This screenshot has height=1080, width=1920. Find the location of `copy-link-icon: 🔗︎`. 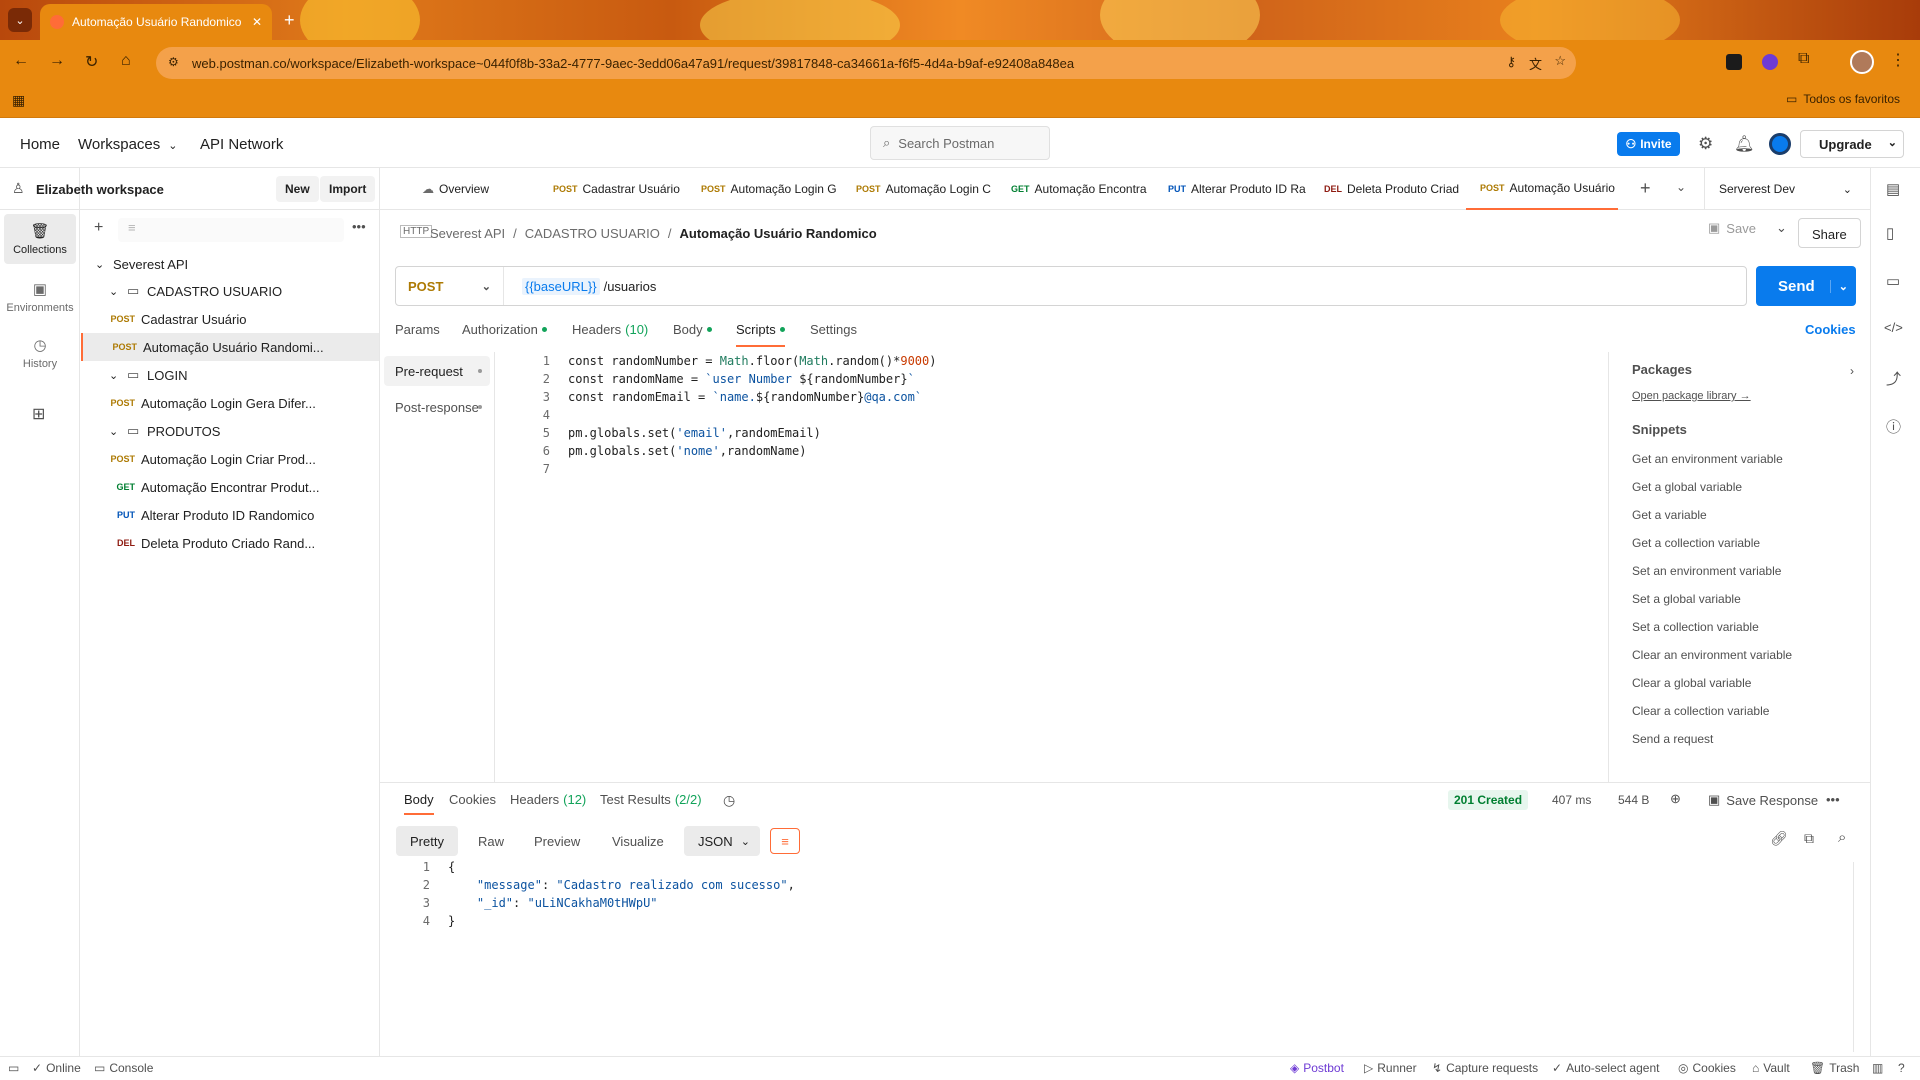

copy-link-icon: 🔗︎ is located at coordinates (1779, 838).